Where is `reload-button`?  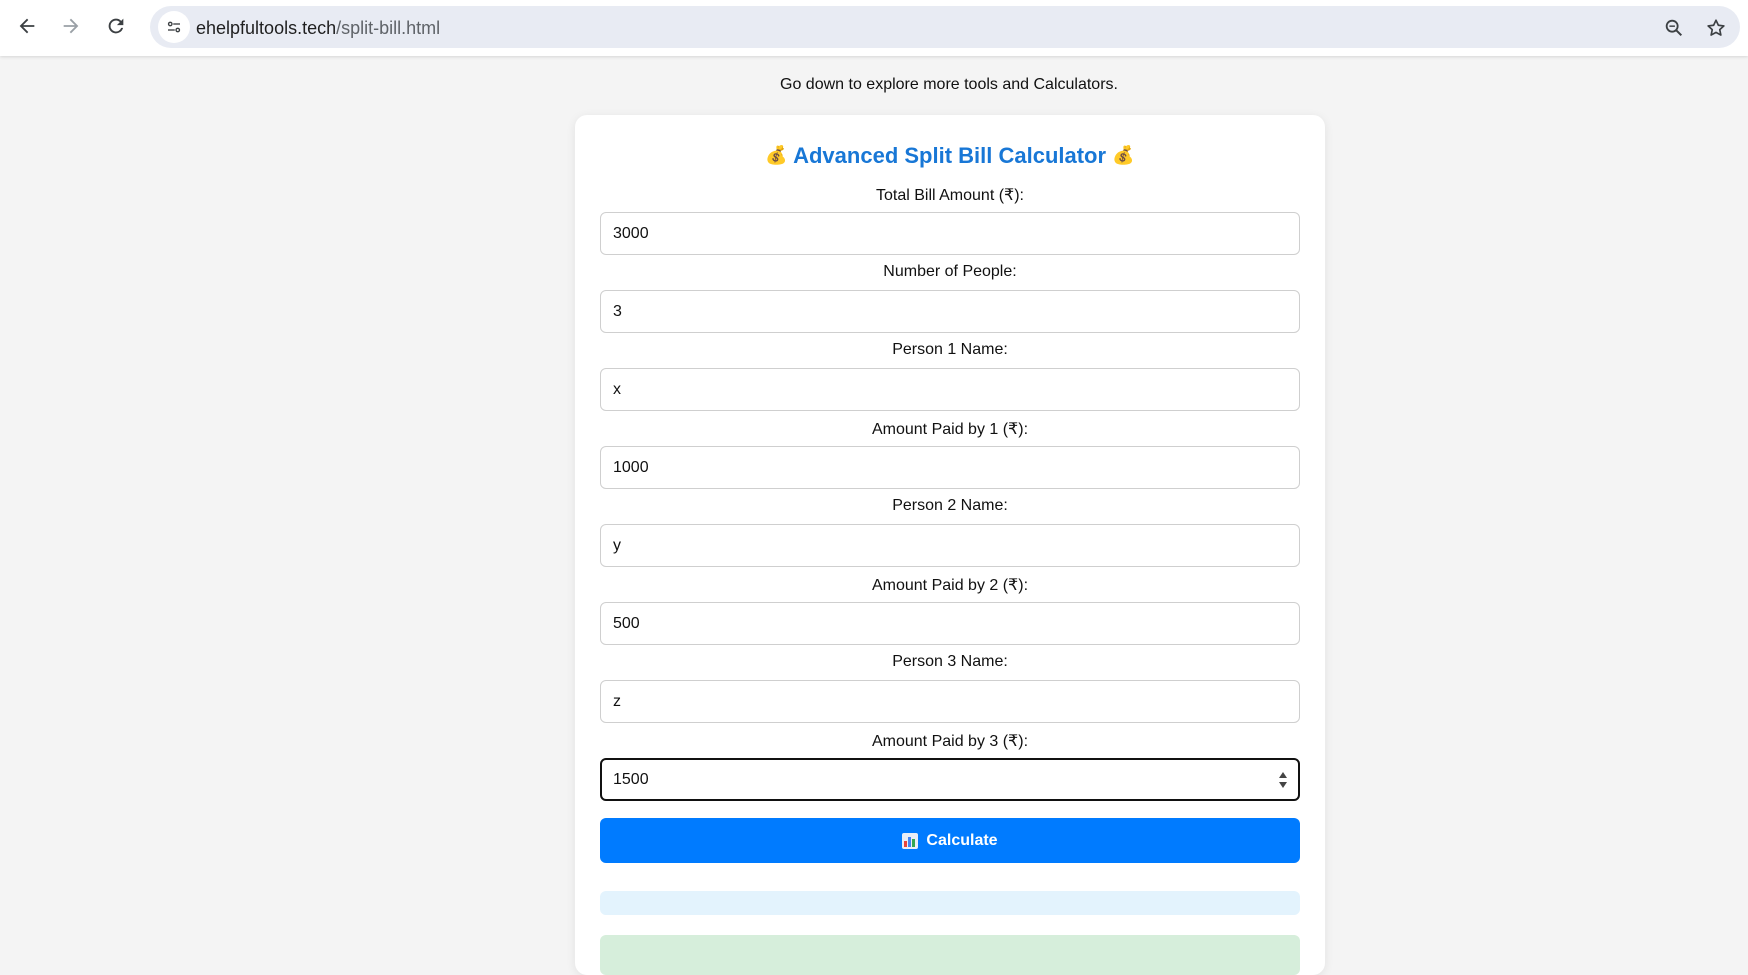
reload-button is located at coordinates (116, 26).